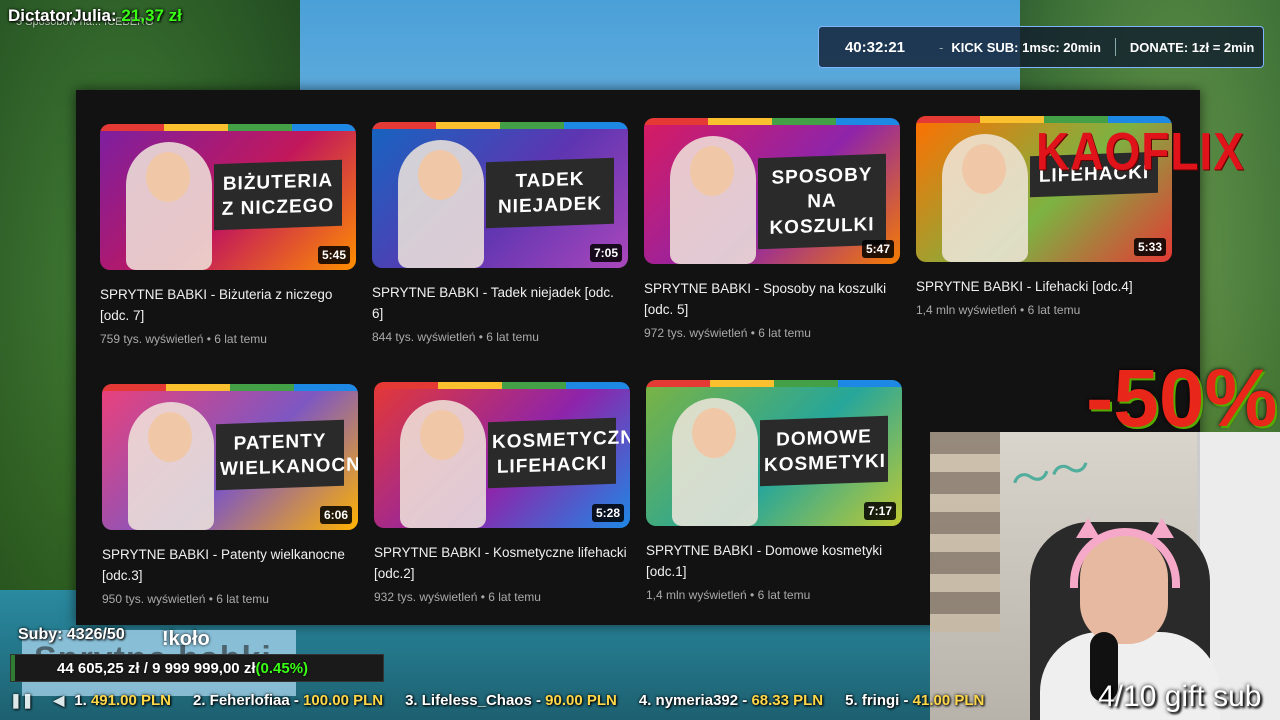 This screenshot has width=1280, height=720. I want to click on wall-photos, so click(965, 532).